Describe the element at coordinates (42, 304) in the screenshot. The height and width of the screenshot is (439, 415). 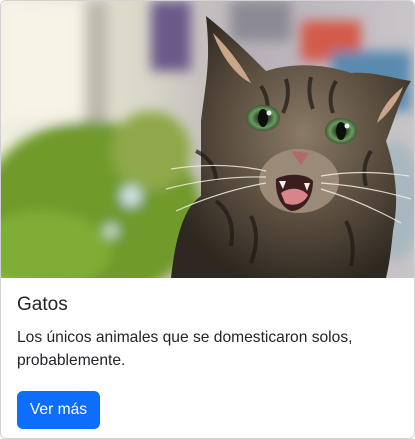
I see `card-title: Gatos` at that location.